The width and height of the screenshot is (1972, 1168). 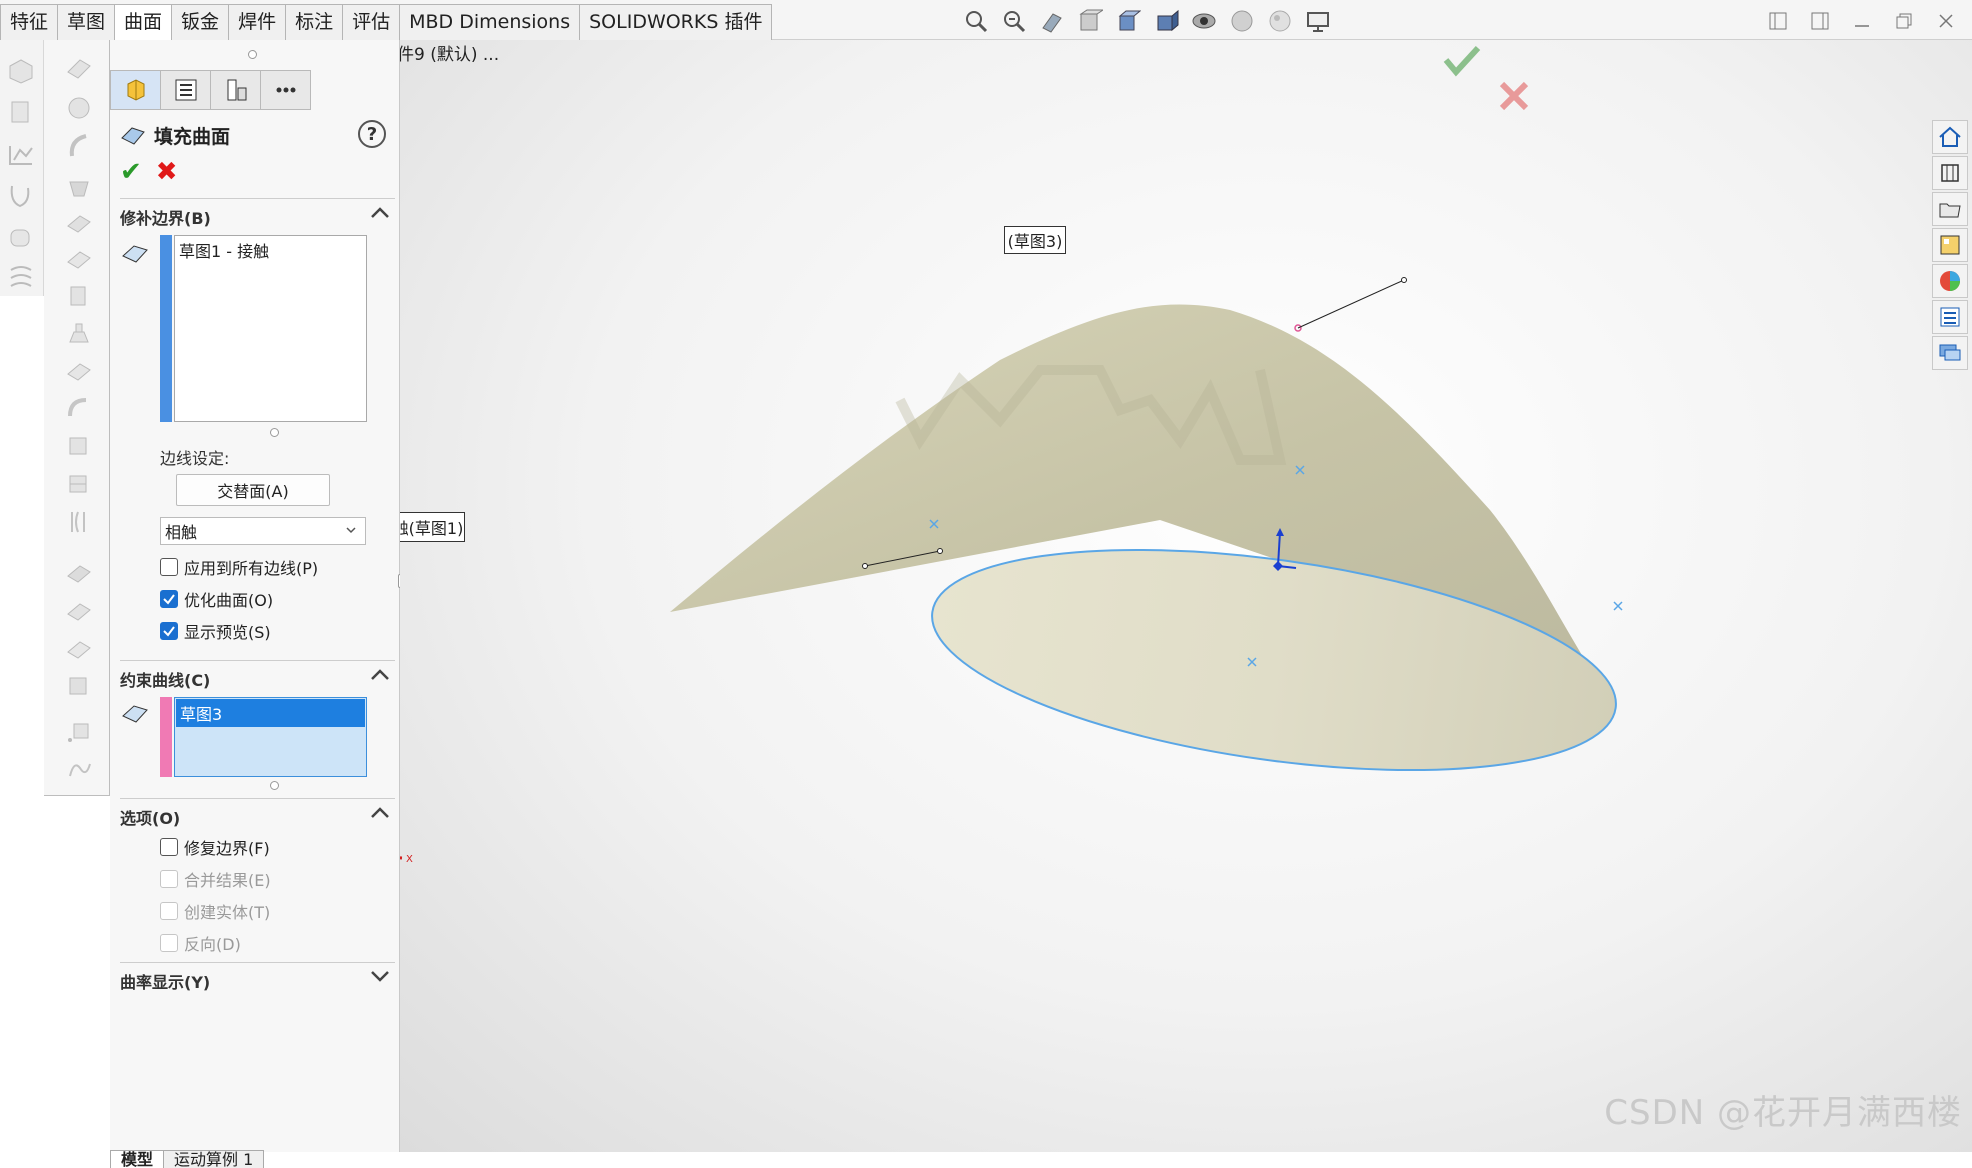 What do you see at coordinates (1950, 353) in the screenshot?
I see `forum-tab` at bounding box center [1950, 353].